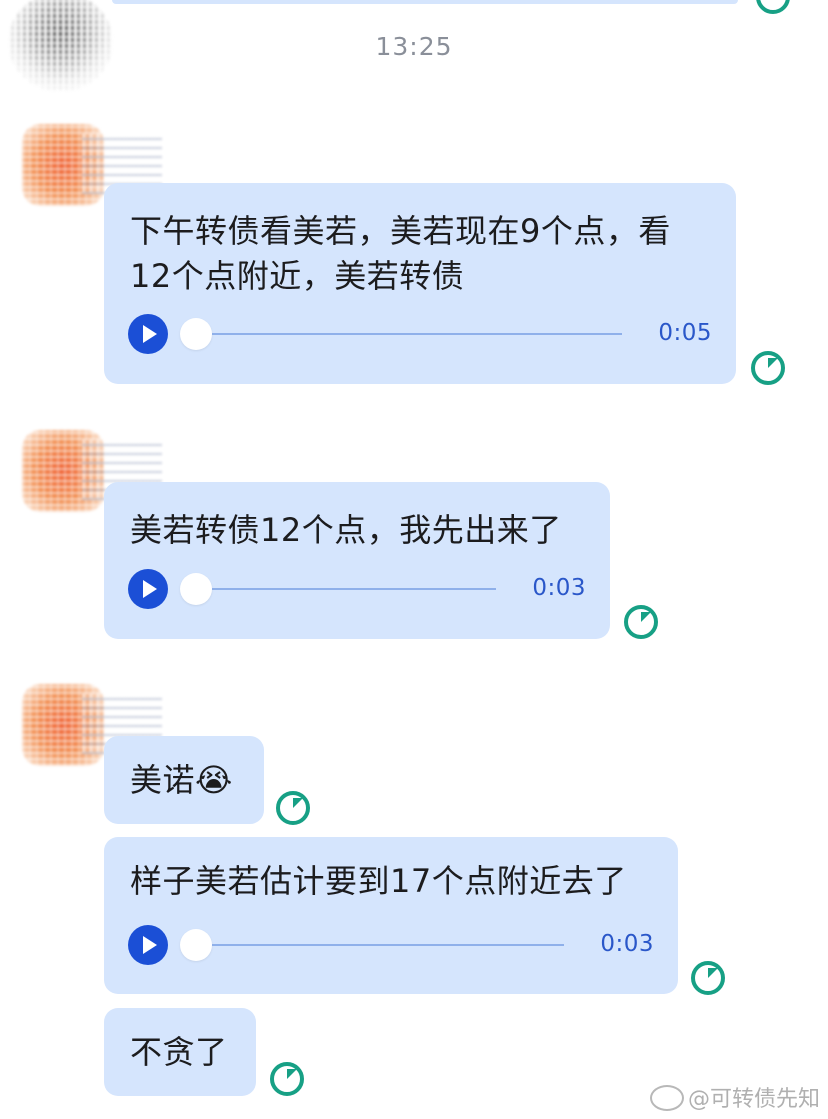 The width and height of the screenshot is (828, 1119). I want to click on message-text: 美诺😭, so click(181, 780).